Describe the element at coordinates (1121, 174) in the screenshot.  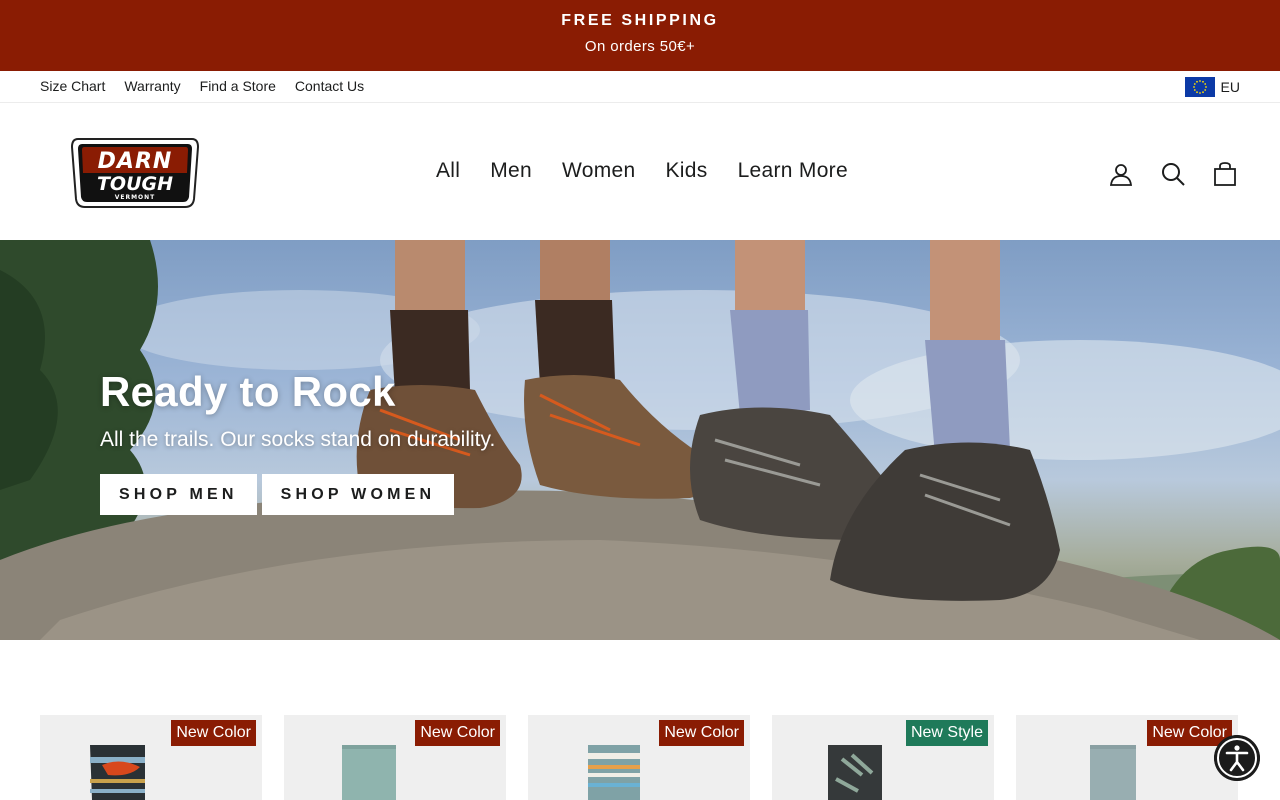
I see `account-icon` at that location.